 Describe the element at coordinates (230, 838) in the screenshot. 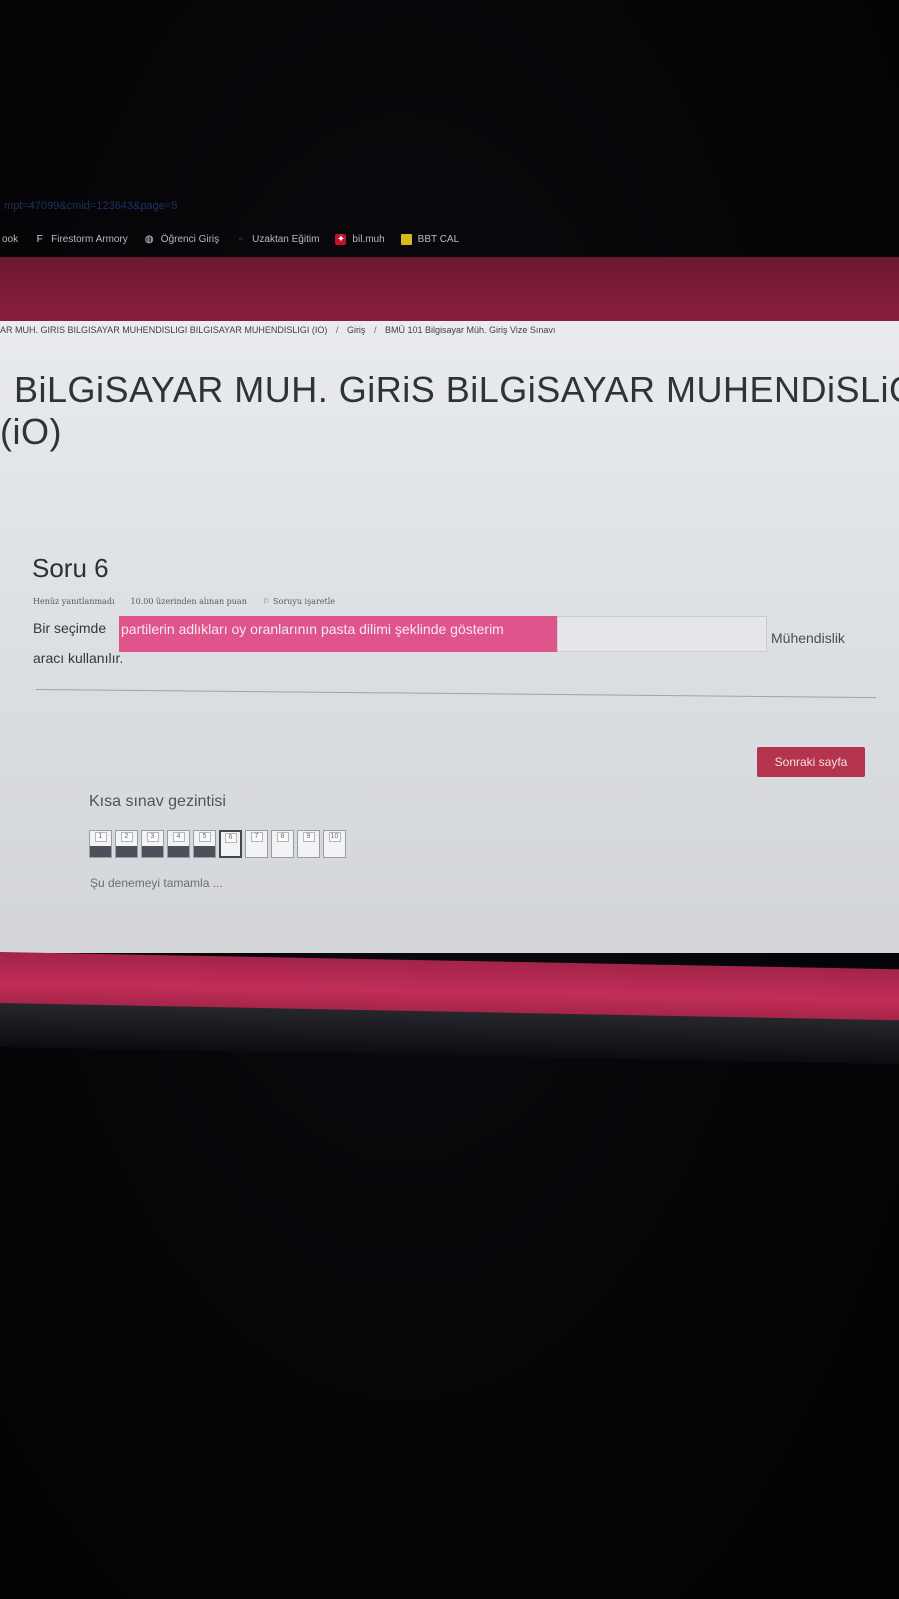

I see `quiz-nav-box-number: 6` at that location.